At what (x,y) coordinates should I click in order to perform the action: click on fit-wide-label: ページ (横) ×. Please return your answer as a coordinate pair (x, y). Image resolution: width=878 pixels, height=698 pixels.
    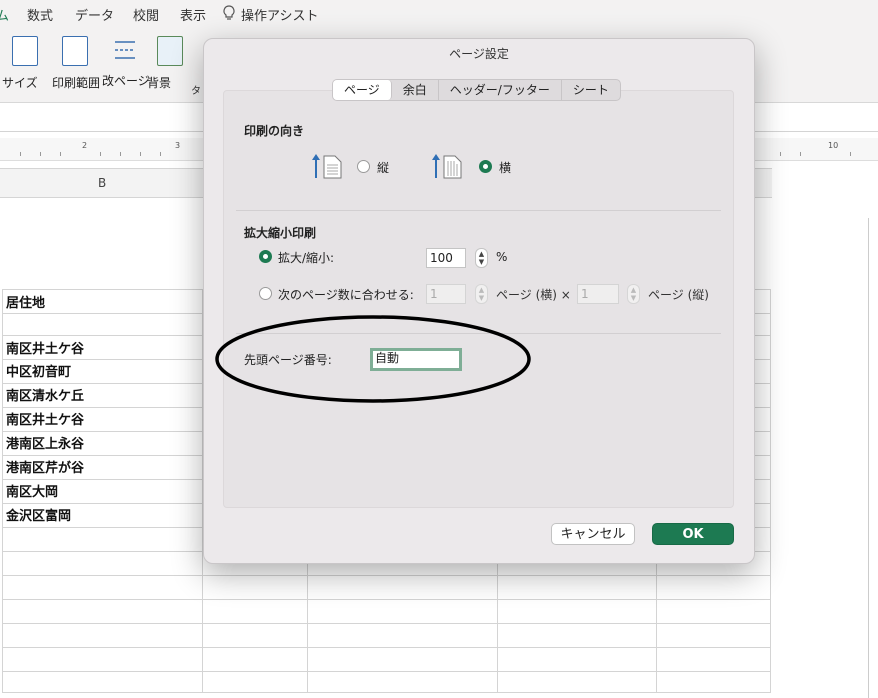
    Looking at the image, I should click on (533, 295).